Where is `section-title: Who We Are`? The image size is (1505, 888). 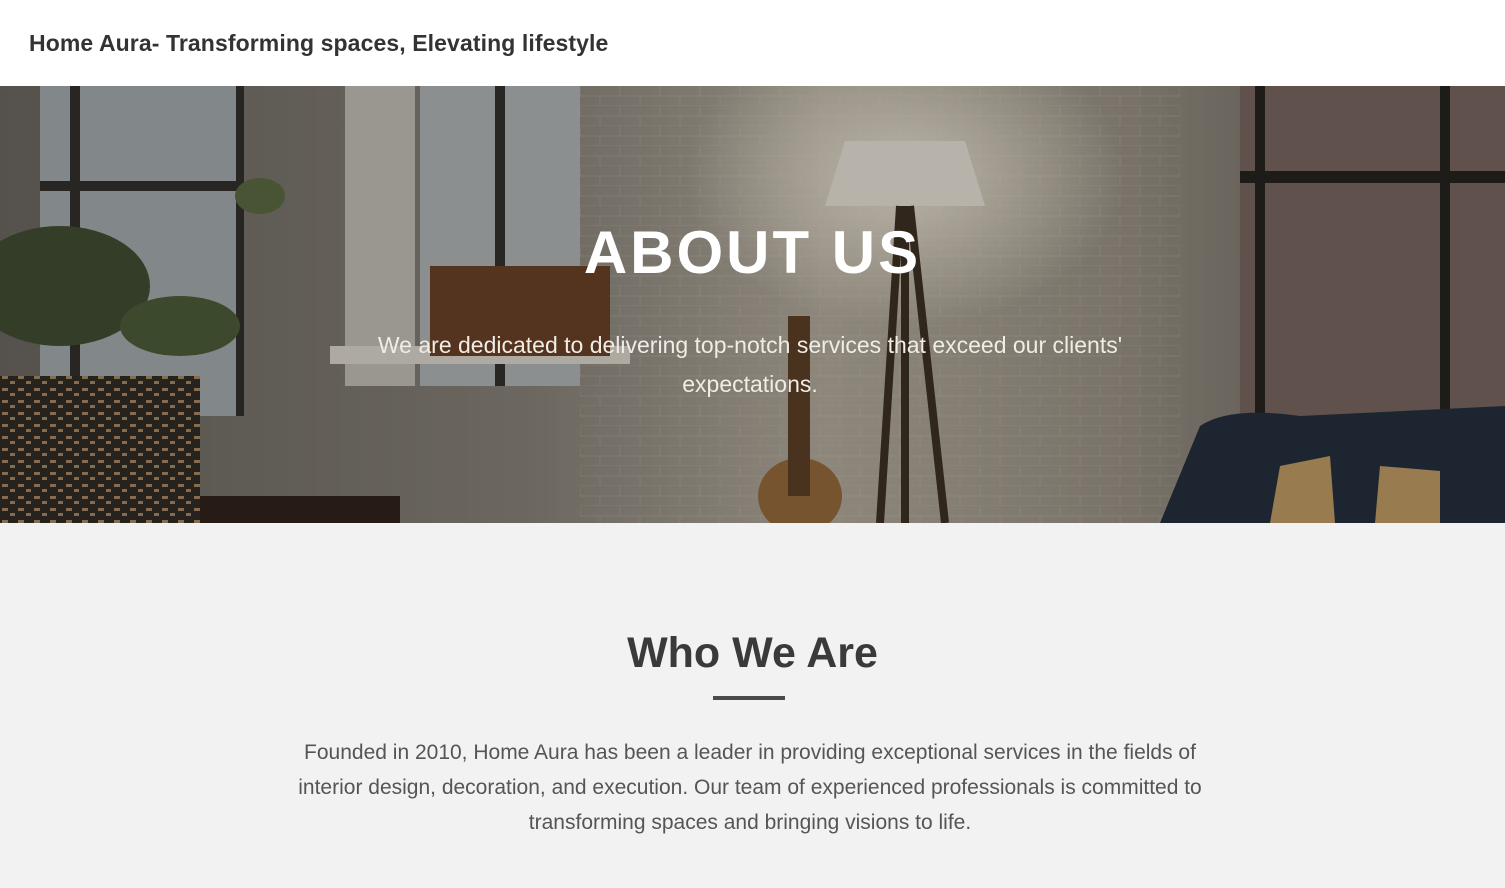 section-title: Who We Are is located at coordinates (752, 653).